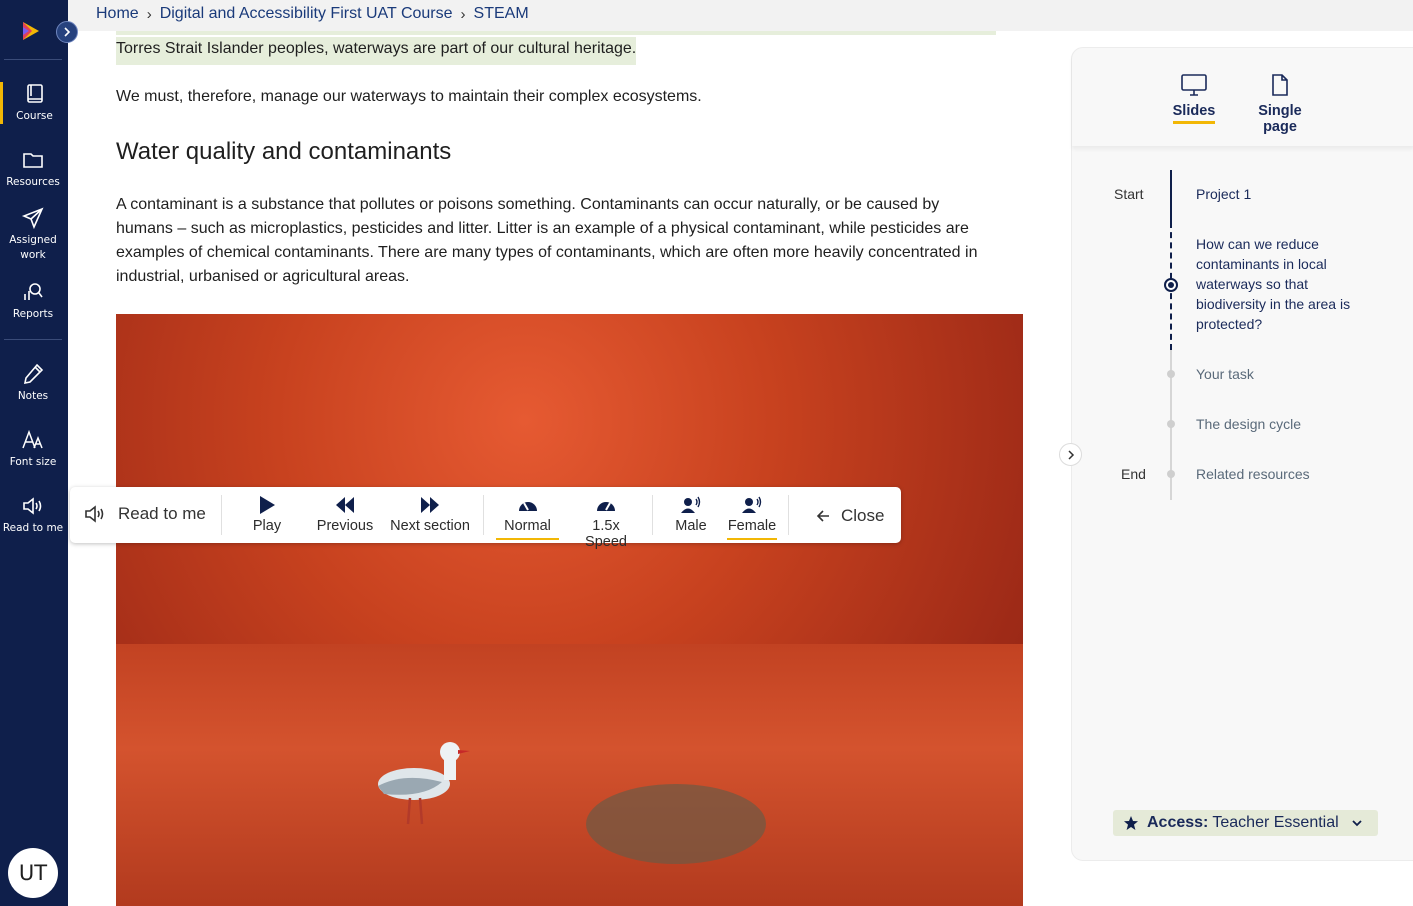 The height and width of the screenshot is (906, 1413). I want to click on nav-item-reports: Reports, so click(33, 301).